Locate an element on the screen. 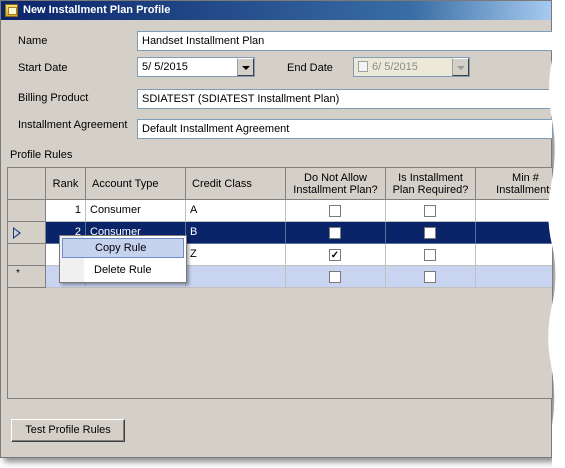  col-plan-required-header: Is Installment Plan Required? is located at coordinates (431, 184).